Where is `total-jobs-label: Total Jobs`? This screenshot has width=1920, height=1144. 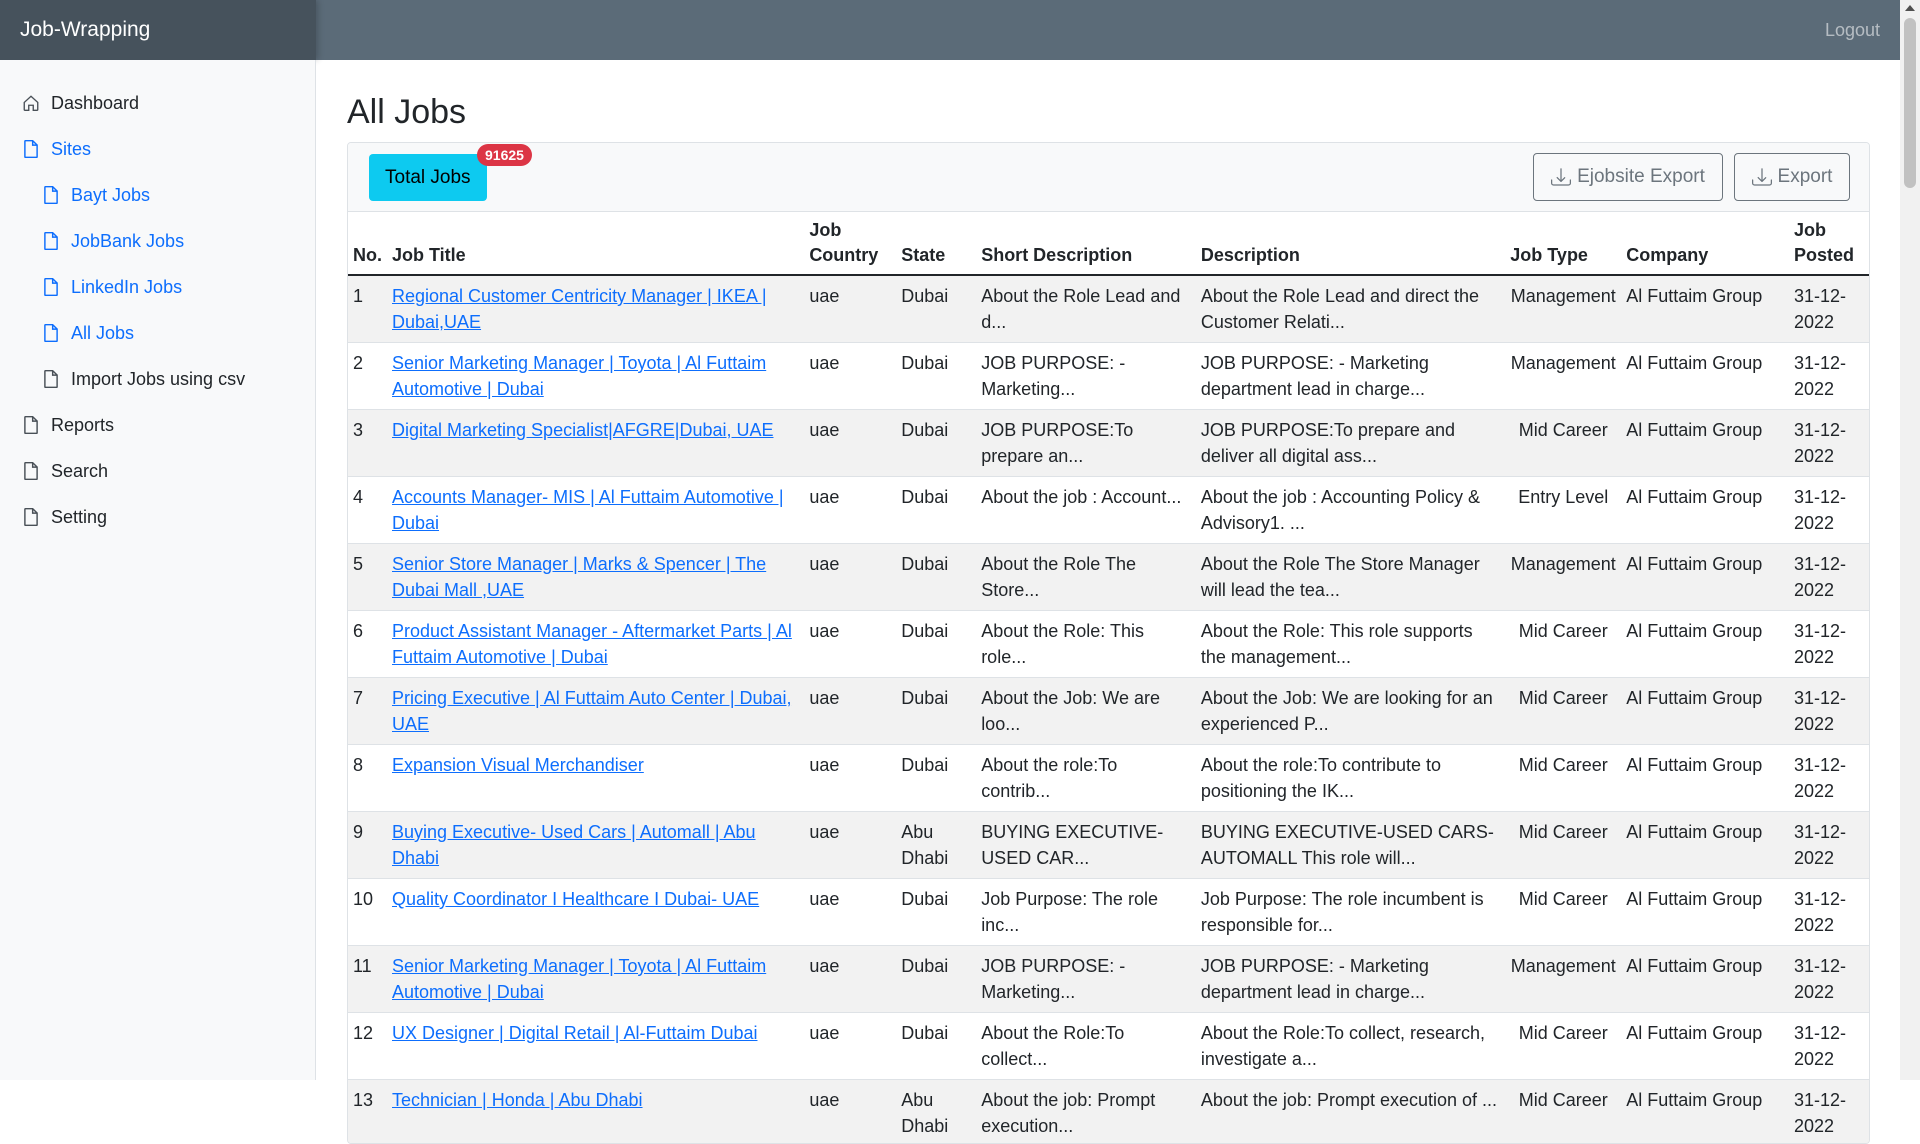
total-jobs-label: Total Jobs is located at coordinates (428, 177).